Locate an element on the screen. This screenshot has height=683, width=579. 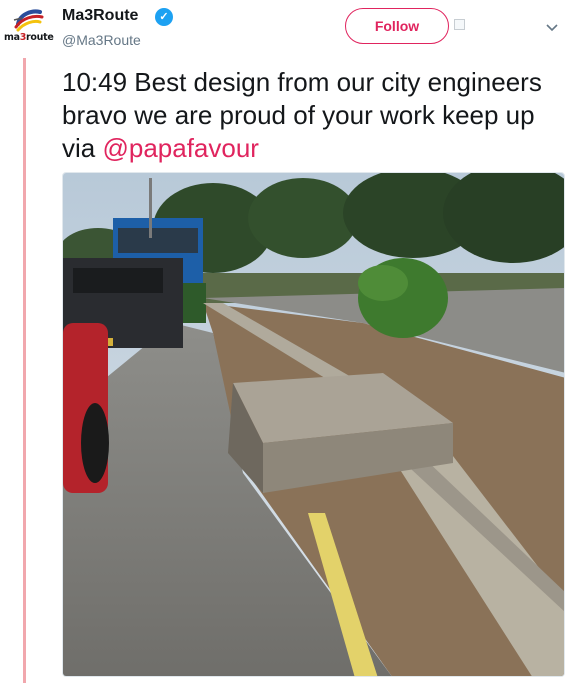
user-name: Ma3Route is located at coordinates (100, 16).